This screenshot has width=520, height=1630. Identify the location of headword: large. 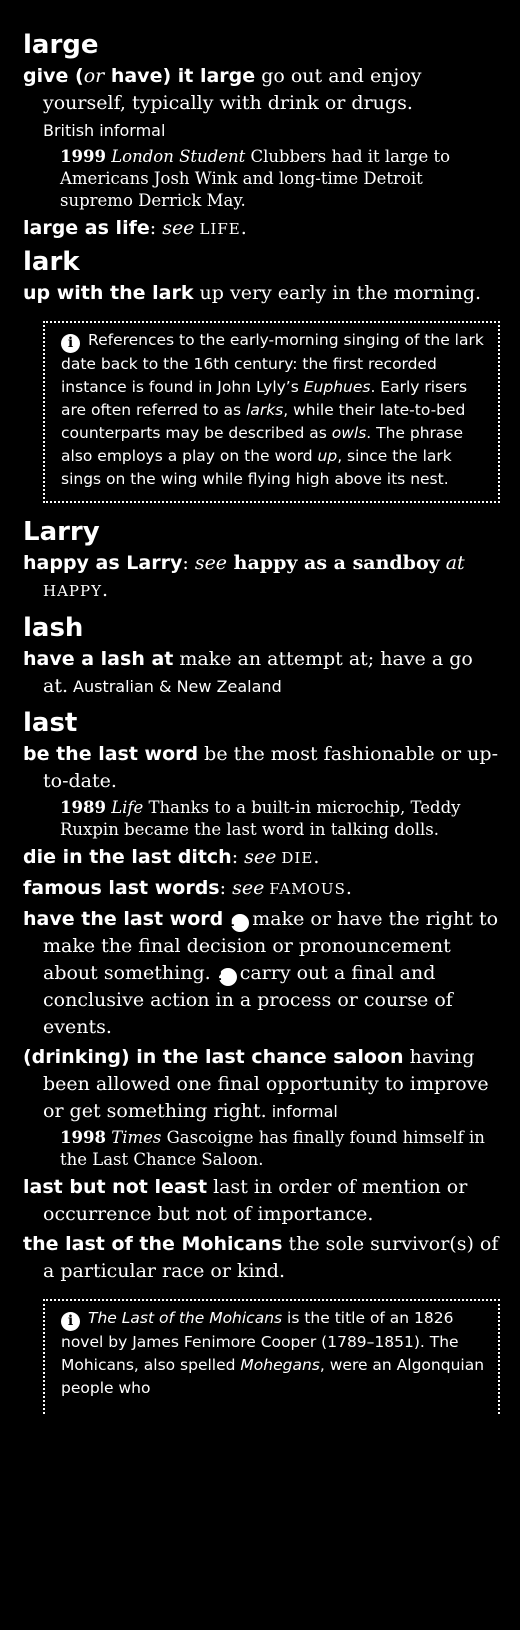
(61, 45).